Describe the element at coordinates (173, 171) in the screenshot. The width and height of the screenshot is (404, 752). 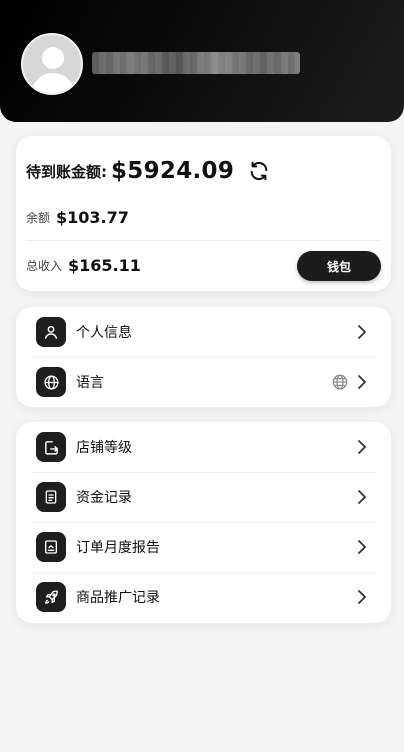
I see `pending-amount-value: $5924.09` at that location.